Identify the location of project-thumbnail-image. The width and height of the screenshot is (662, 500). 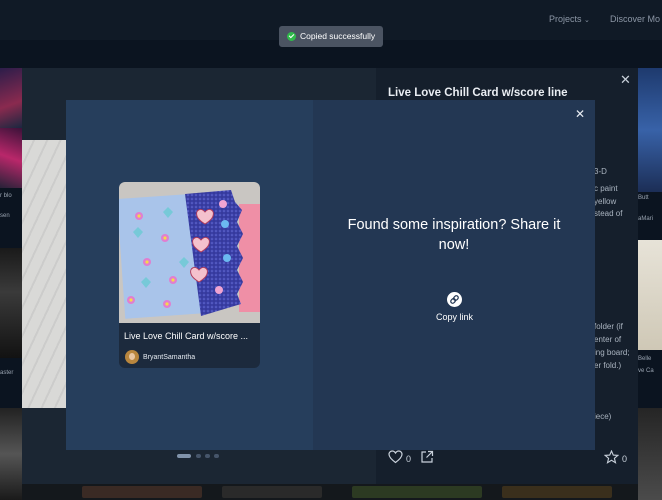
(189, 252).